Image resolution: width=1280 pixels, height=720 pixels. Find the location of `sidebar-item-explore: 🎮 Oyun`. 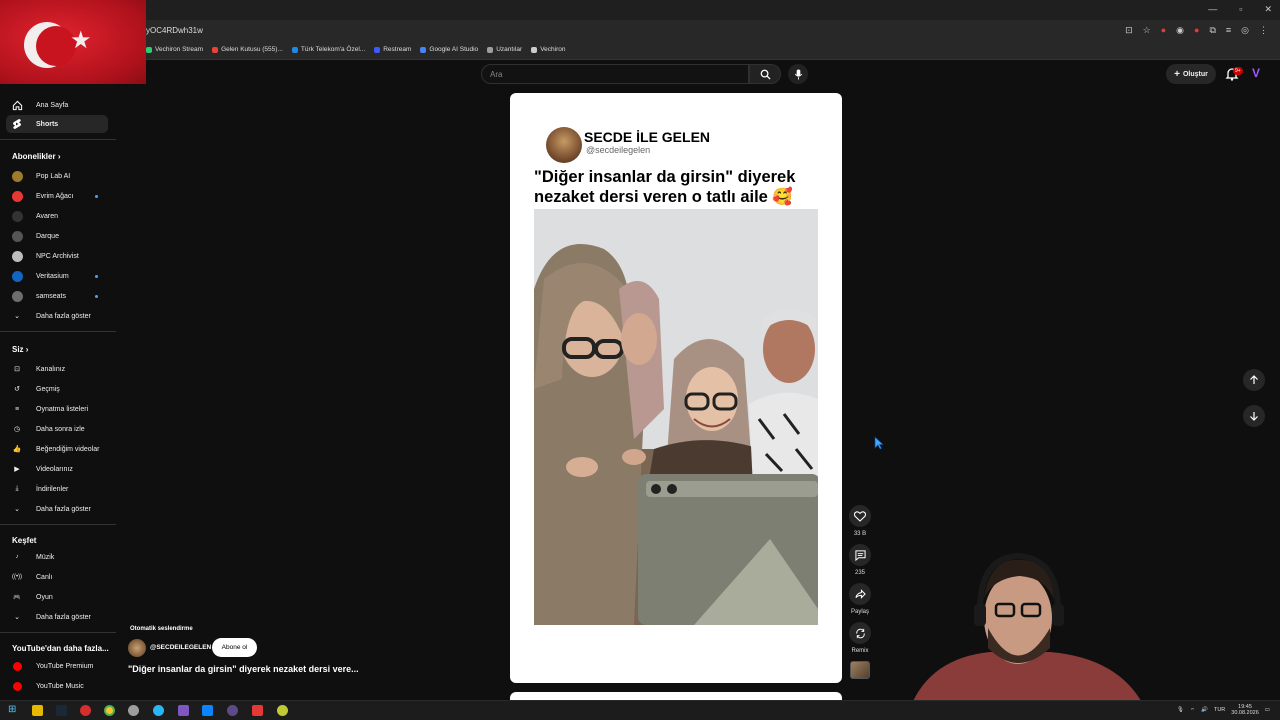

sidebar-item-explore: 🎮 Oyun is located at coordinates (57, 597).